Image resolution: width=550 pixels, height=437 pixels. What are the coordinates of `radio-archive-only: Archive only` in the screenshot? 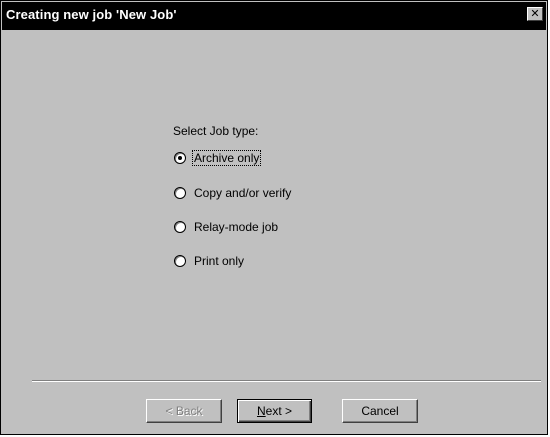 It's located at (218, 158).